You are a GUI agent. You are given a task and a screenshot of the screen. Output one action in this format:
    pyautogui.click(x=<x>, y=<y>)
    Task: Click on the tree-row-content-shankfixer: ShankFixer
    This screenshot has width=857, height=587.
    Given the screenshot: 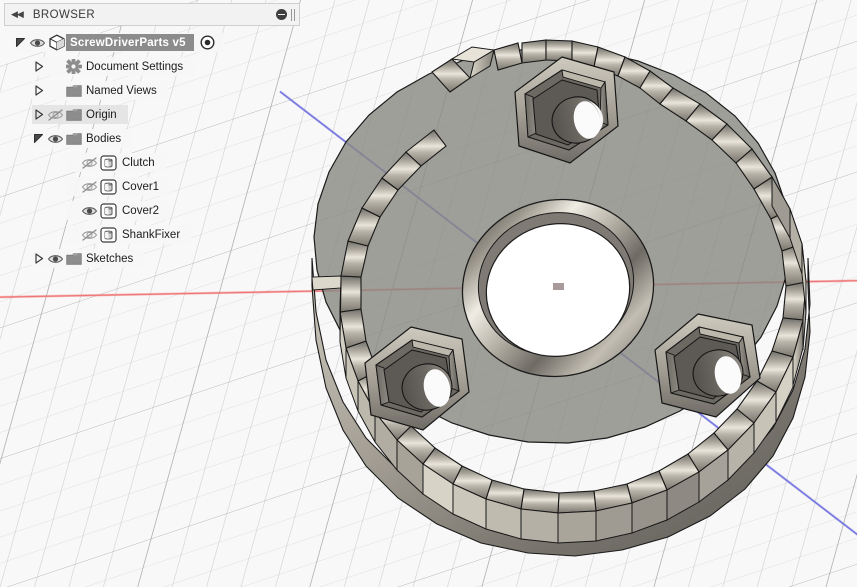 What is the action you would take?
    pyautogui.click(x=129, y=234)
    